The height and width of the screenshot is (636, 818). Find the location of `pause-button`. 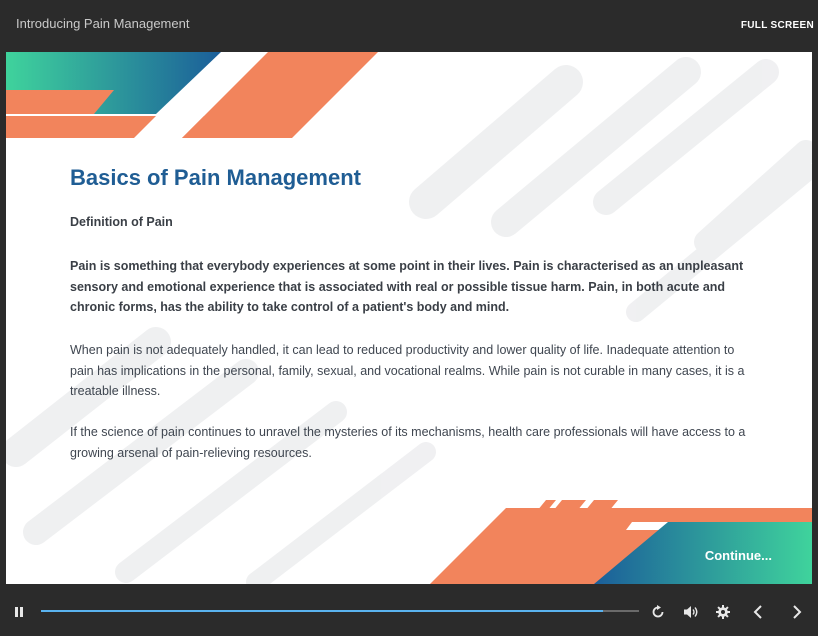

pause-button is located at coordinates (19, 612).